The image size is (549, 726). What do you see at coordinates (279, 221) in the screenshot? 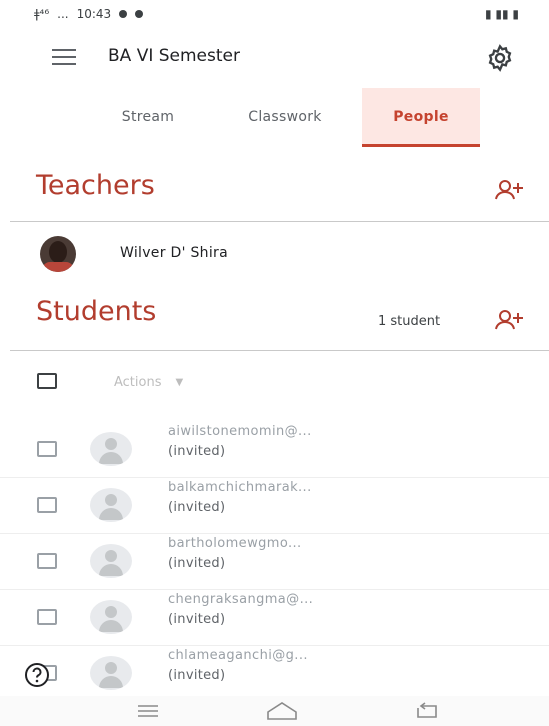
I see `teachers-divider` at bounding box center [279, 221].